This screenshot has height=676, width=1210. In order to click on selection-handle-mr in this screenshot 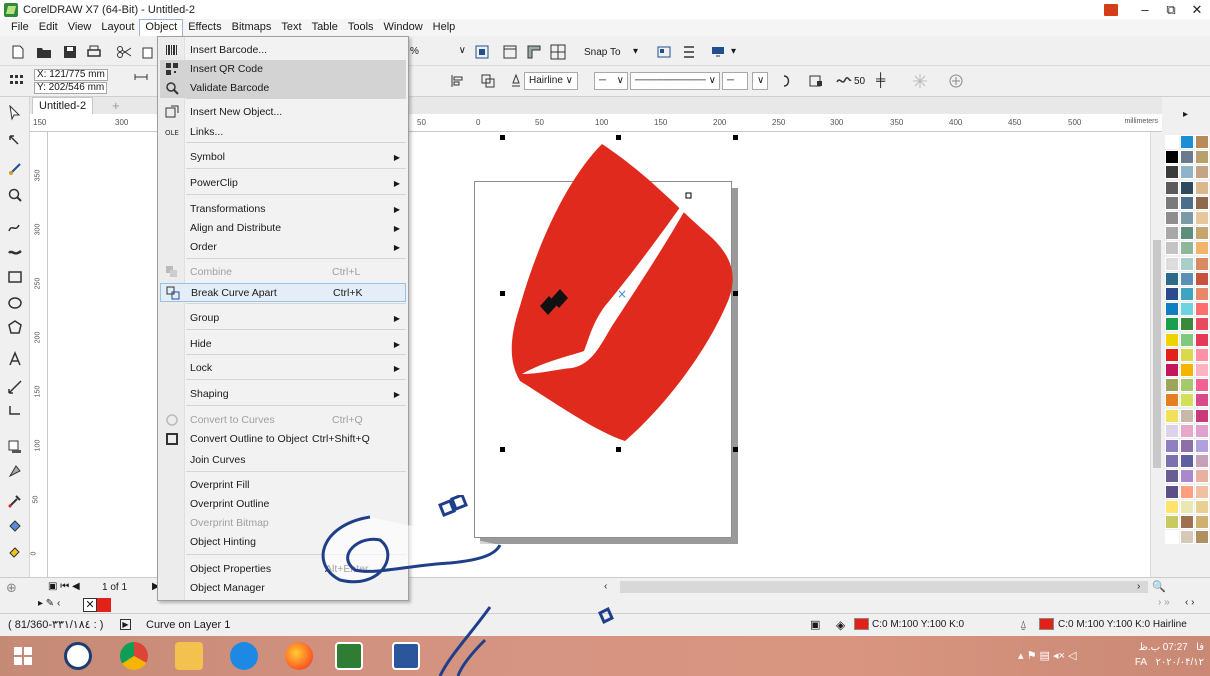, I will do `click(735, 293)`.